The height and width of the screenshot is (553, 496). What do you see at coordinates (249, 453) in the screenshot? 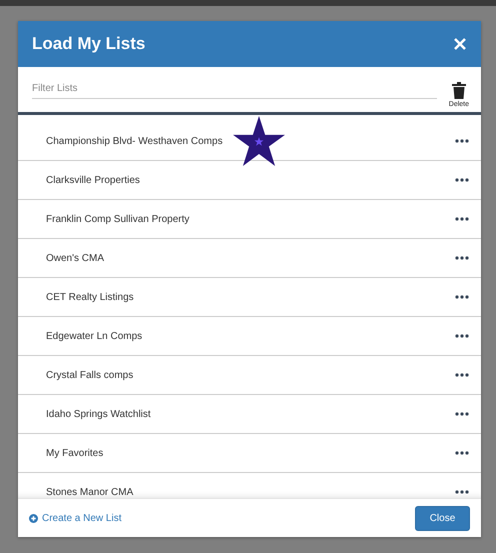
I see `list-row: My Favorites` at bounding box center [249, 453].